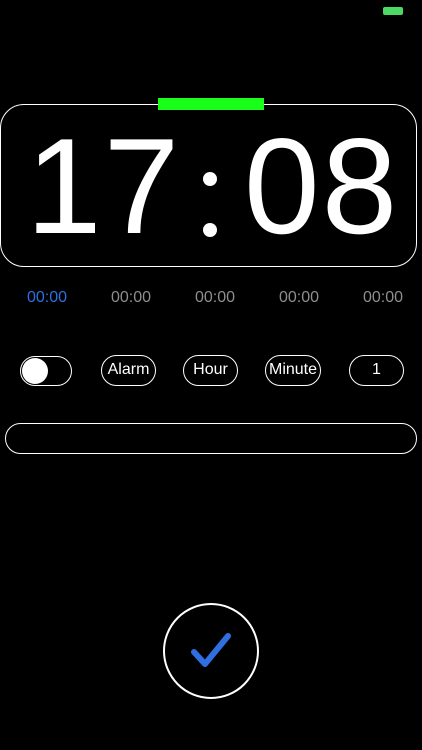  I want to click on clock-colon-top-dot, so click(210, 179).